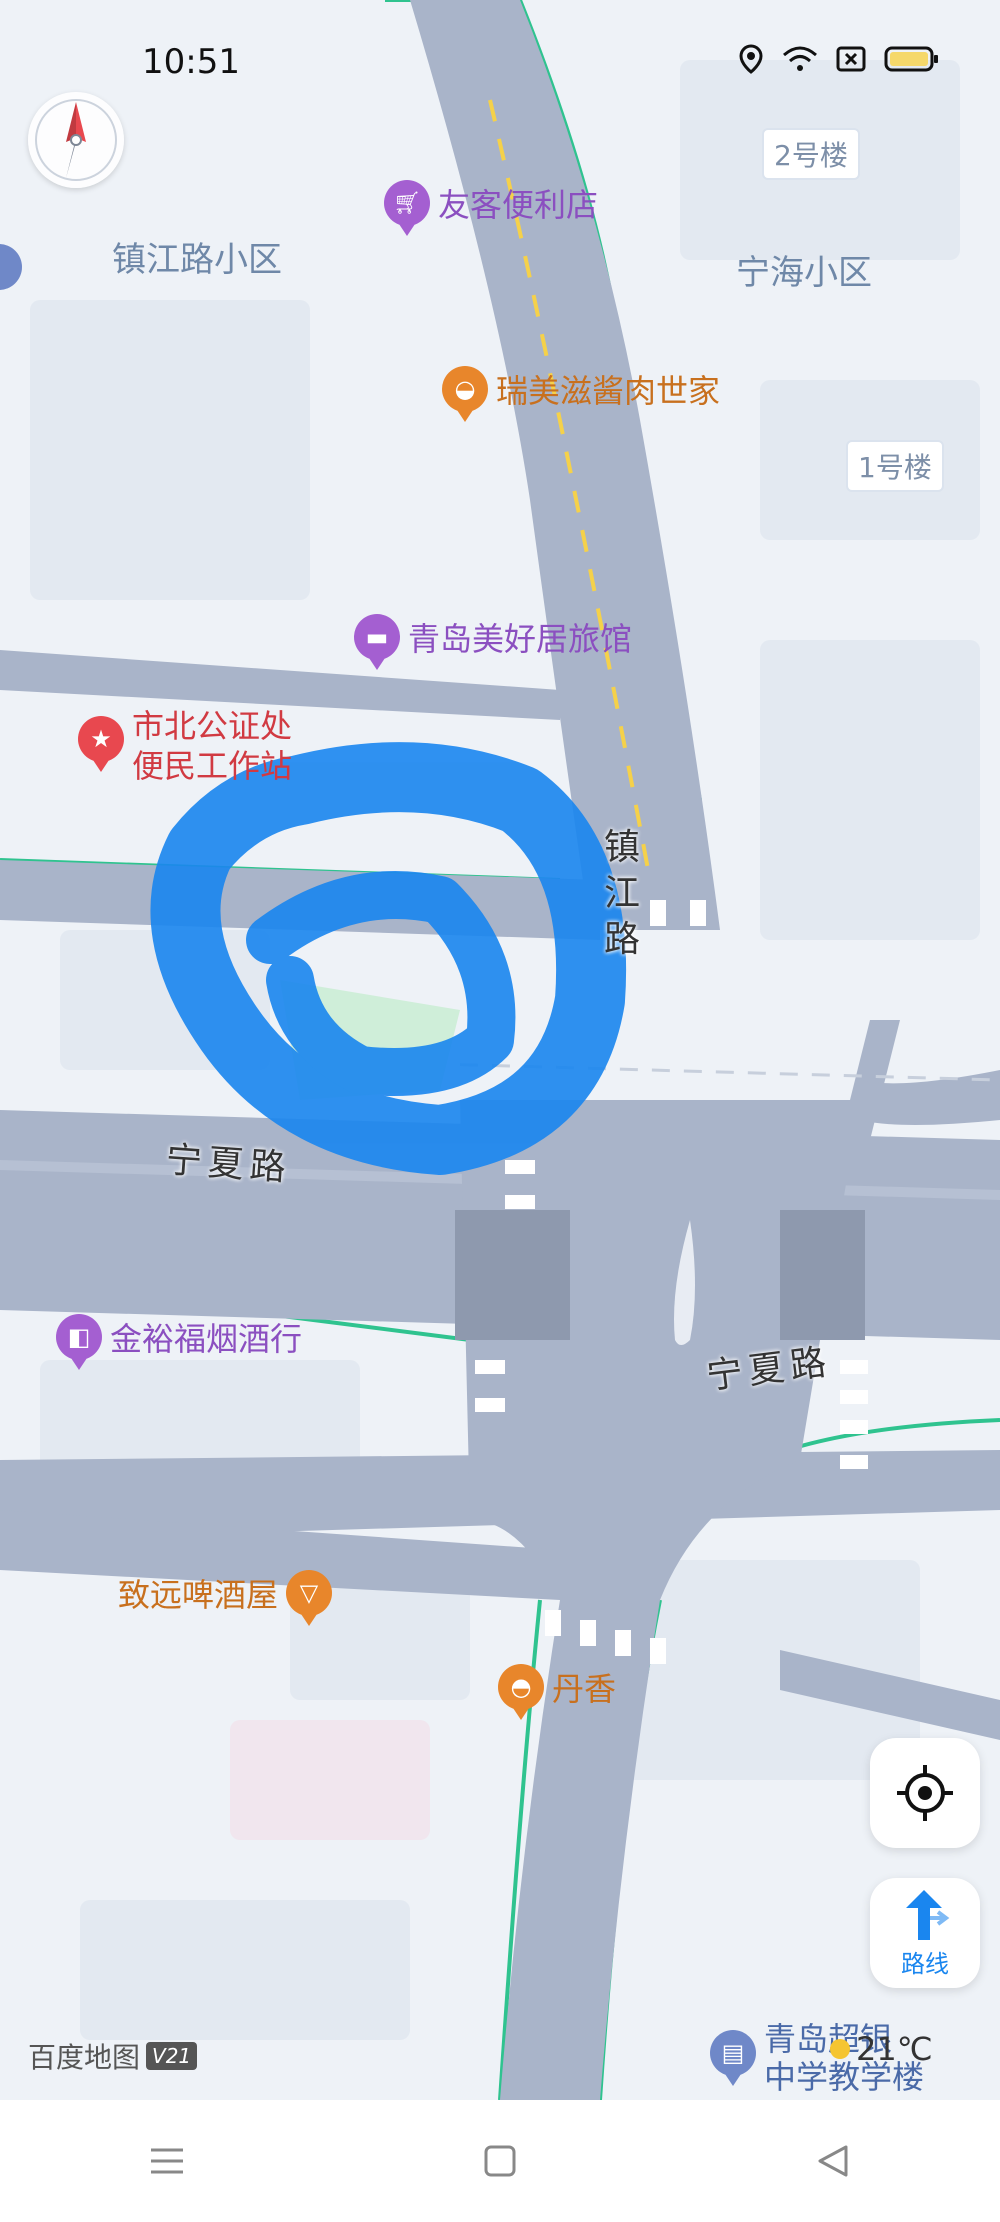  I want to click on sim-off-icon, so click(851, 61).